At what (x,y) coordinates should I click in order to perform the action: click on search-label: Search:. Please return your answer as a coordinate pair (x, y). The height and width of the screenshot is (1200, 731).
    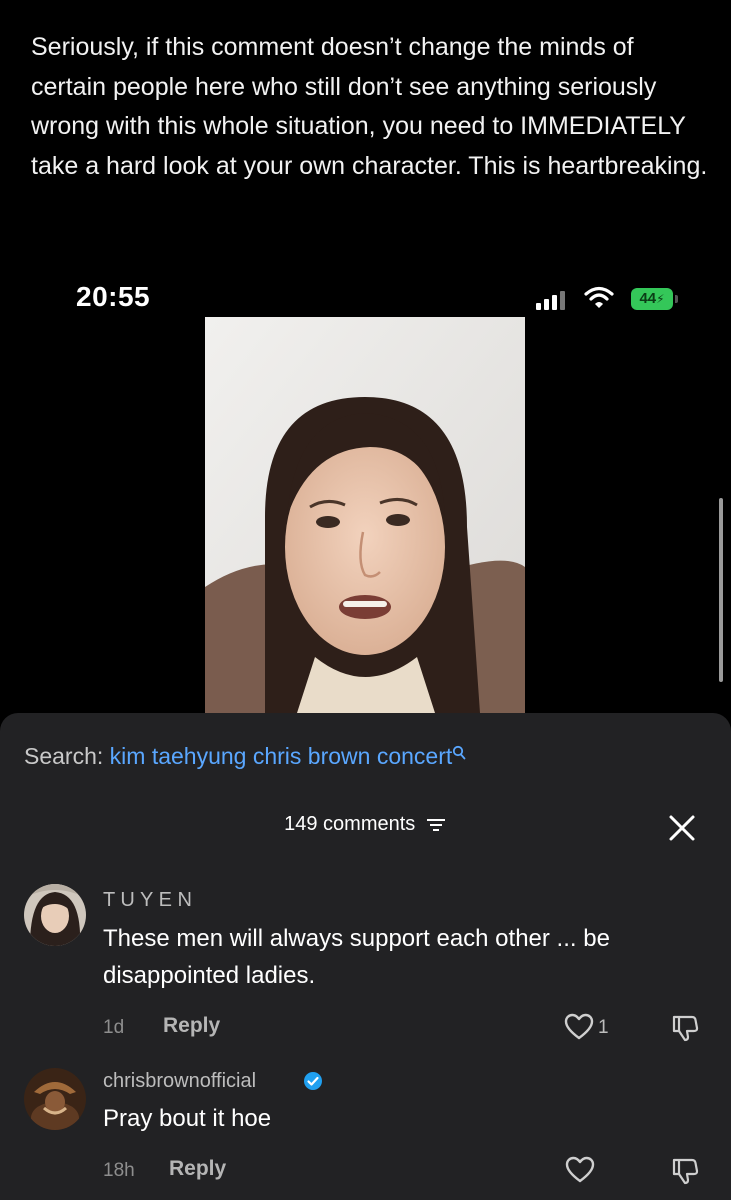
    Looking at the image, I should click on (64, 756).